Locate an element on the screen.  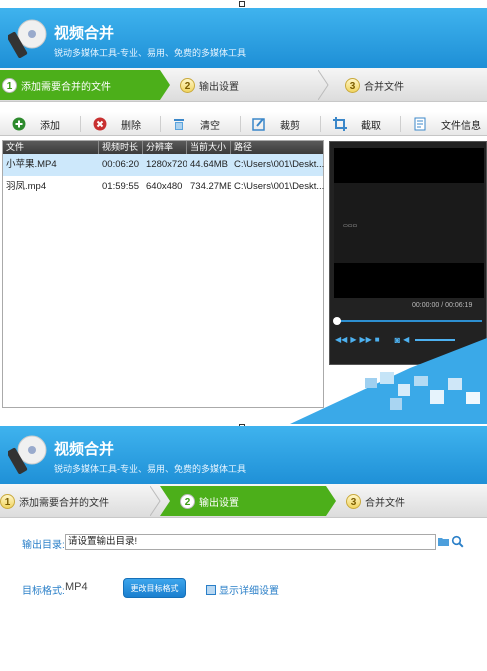
output-dir-label: 输出目录: is located at coordinates (43, 545).